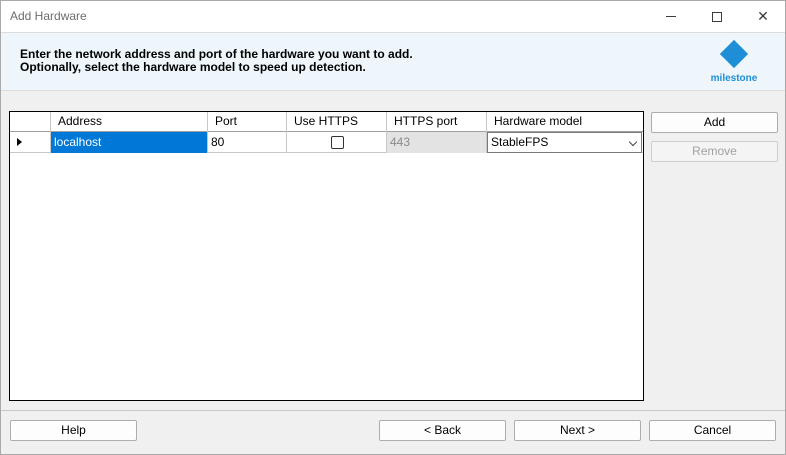 The image size is (786, 455). I want to click on column-header-https-port: HTTPS port, so click(437, 122).